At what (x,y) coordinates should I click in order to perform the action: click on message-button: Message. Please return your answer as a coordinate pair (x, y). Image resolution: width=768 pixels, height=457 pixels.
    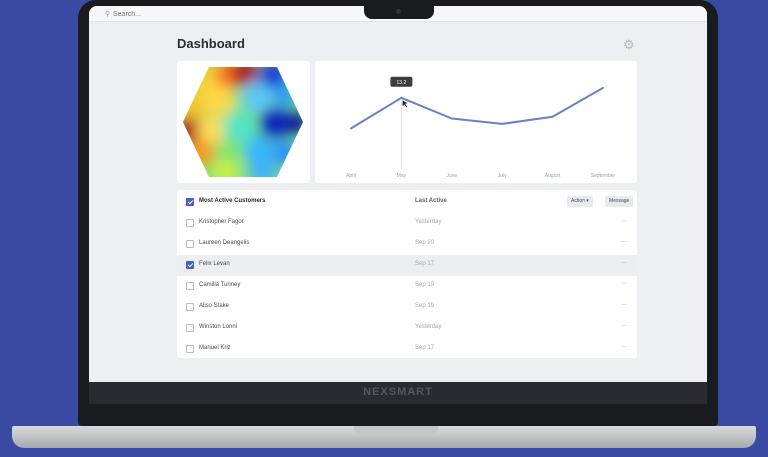
    Looking at the image, I should click on (619, 201).